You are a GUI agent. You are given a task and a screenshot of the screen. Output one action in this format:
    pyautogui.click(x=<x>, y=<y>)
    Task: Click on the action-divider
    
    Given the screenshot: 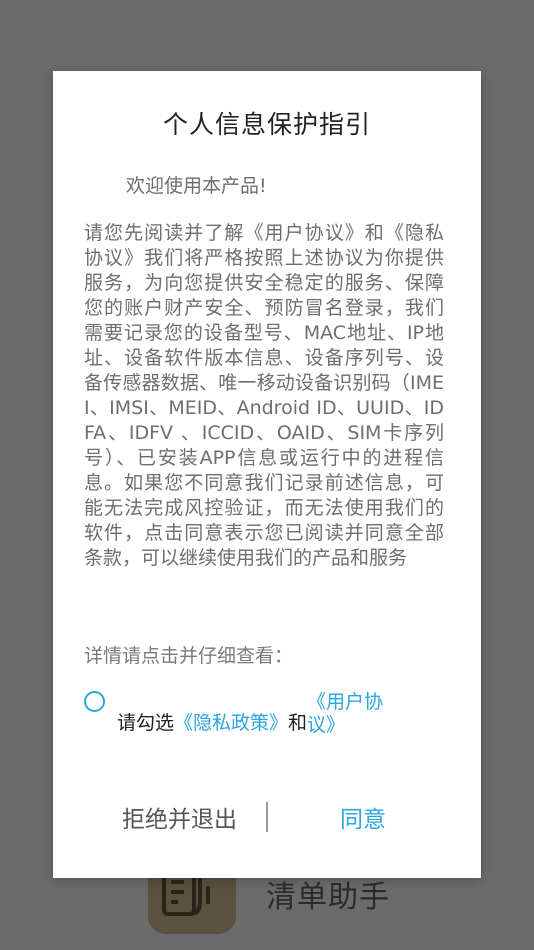 What is the action you would take?
    pyautogui.click(x=267, y=817)
    